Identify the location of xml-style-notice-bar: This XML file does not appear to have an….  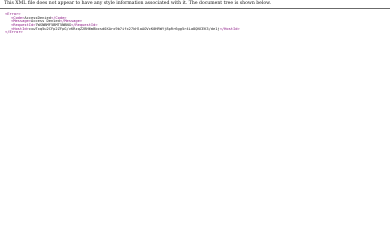
(195, 4).